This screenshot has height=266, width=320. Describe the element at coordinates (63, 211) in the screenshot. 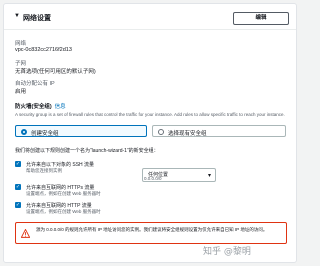

I see `http-rule-help: 设置端点，例如在创建 Web 服务器时` at that location.